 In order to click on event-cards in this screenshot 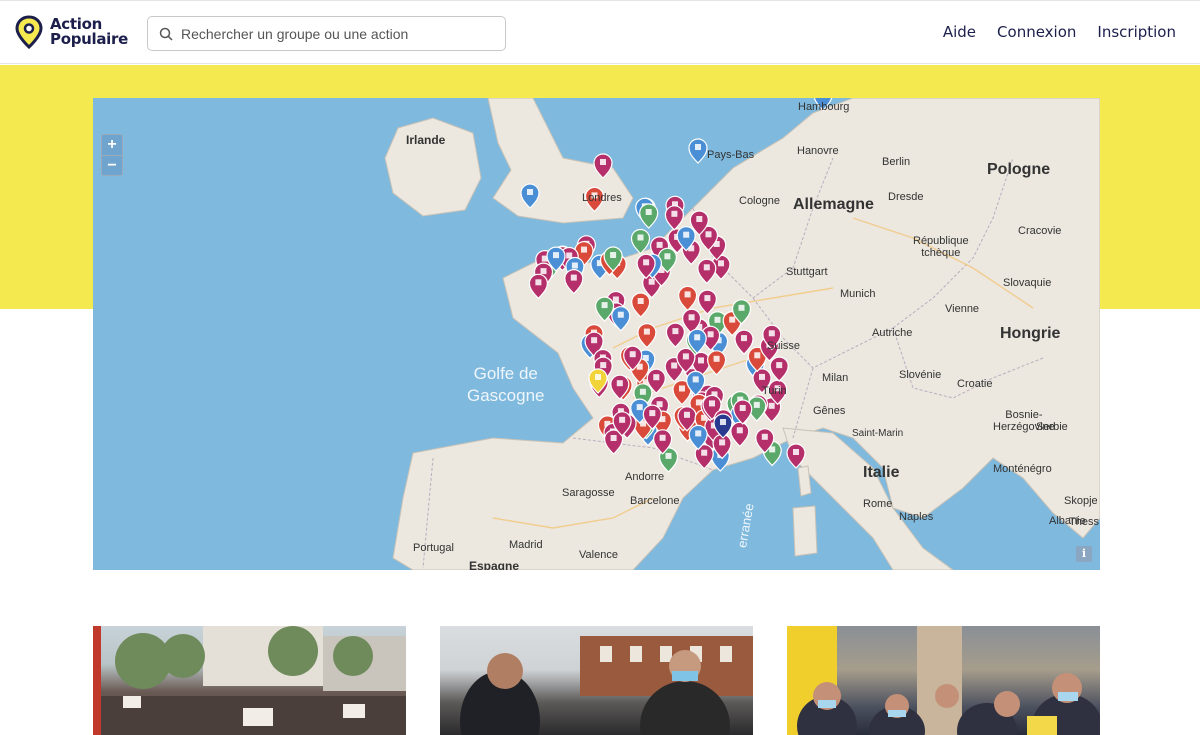, I will do `click(596, 680)`.